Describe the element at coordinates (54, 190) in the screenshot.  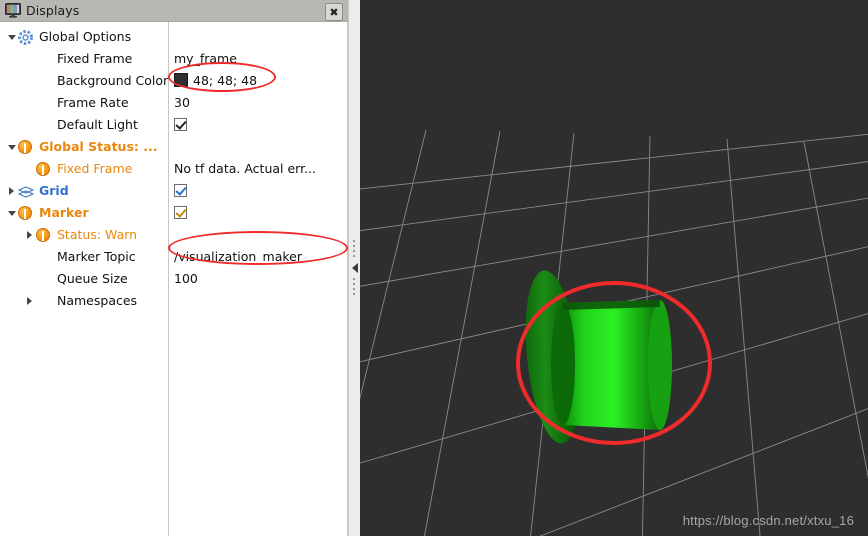
I see `tree-row-label: Grid` at that location.